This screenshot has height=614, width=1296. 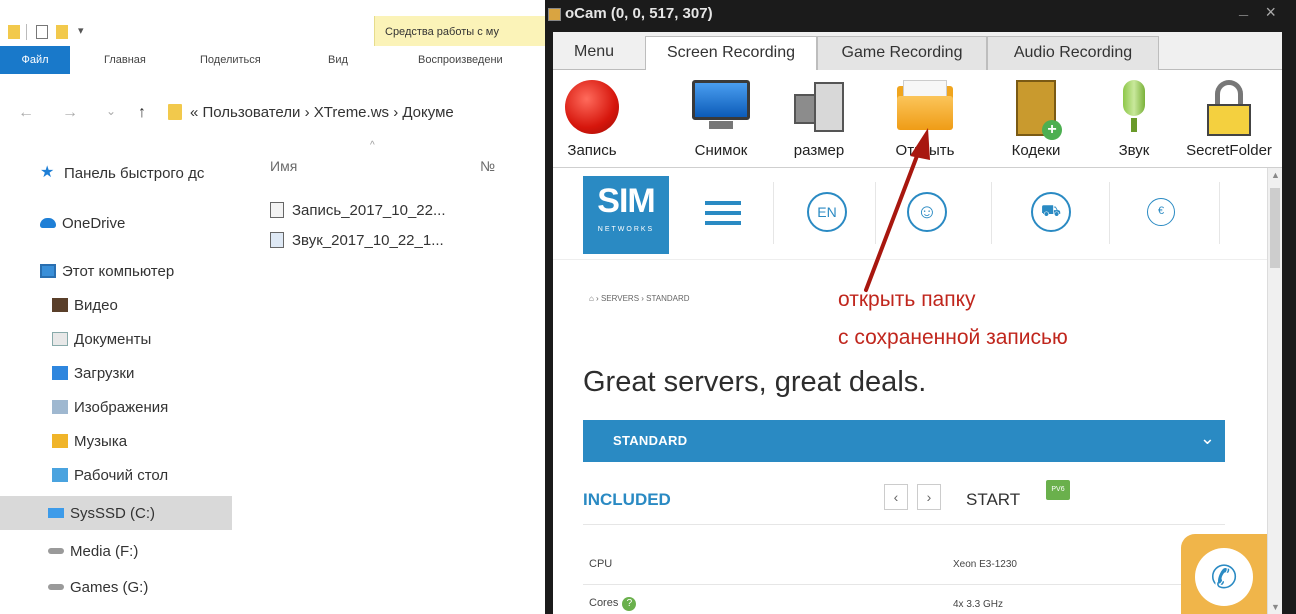 I want to click on new-folder-icon, so click(x=62, y=32).